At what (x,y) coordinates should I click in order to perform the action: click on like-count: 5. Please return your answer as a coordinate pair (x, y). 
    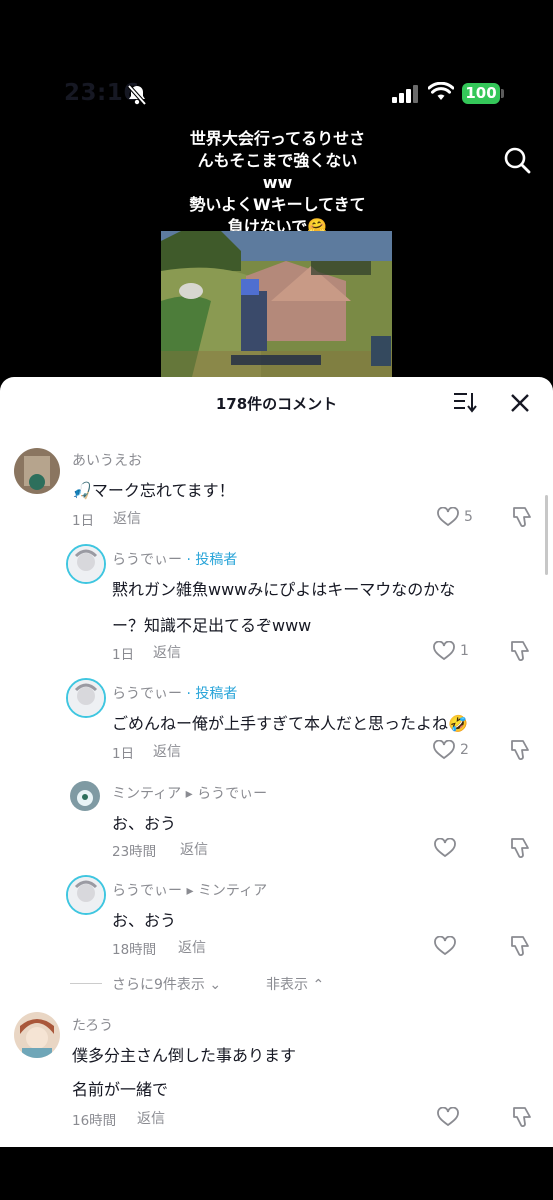
    Looking at the image, I should click on (468, 517).